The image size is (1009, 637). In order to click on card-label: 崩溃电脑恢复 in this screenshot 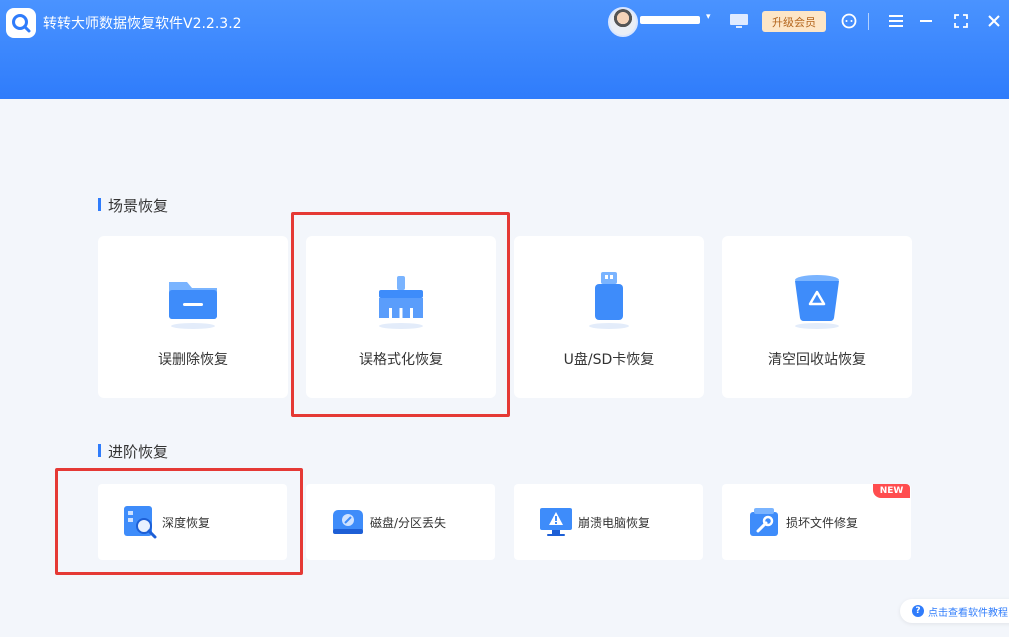, I will do `click(614, 523)`.